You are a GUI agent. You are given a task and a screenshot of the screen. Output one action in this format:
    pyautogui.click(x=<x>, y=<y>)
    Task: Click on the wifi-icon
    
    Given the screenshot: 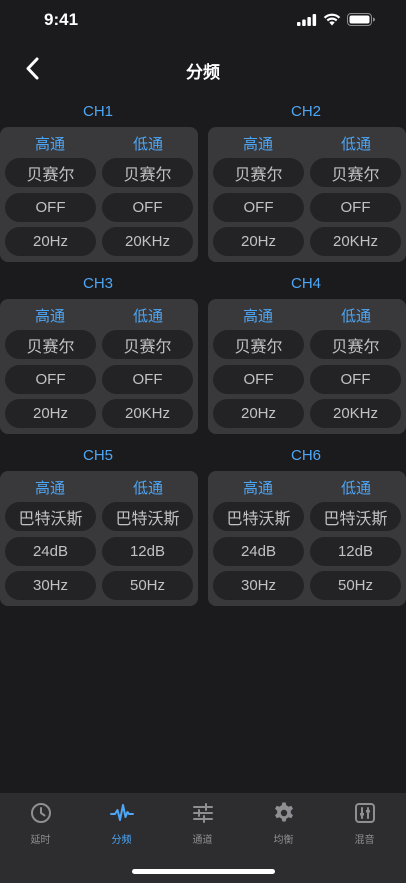 What is the action you would take?
    pyautogui.click(x=332, y=19)
    